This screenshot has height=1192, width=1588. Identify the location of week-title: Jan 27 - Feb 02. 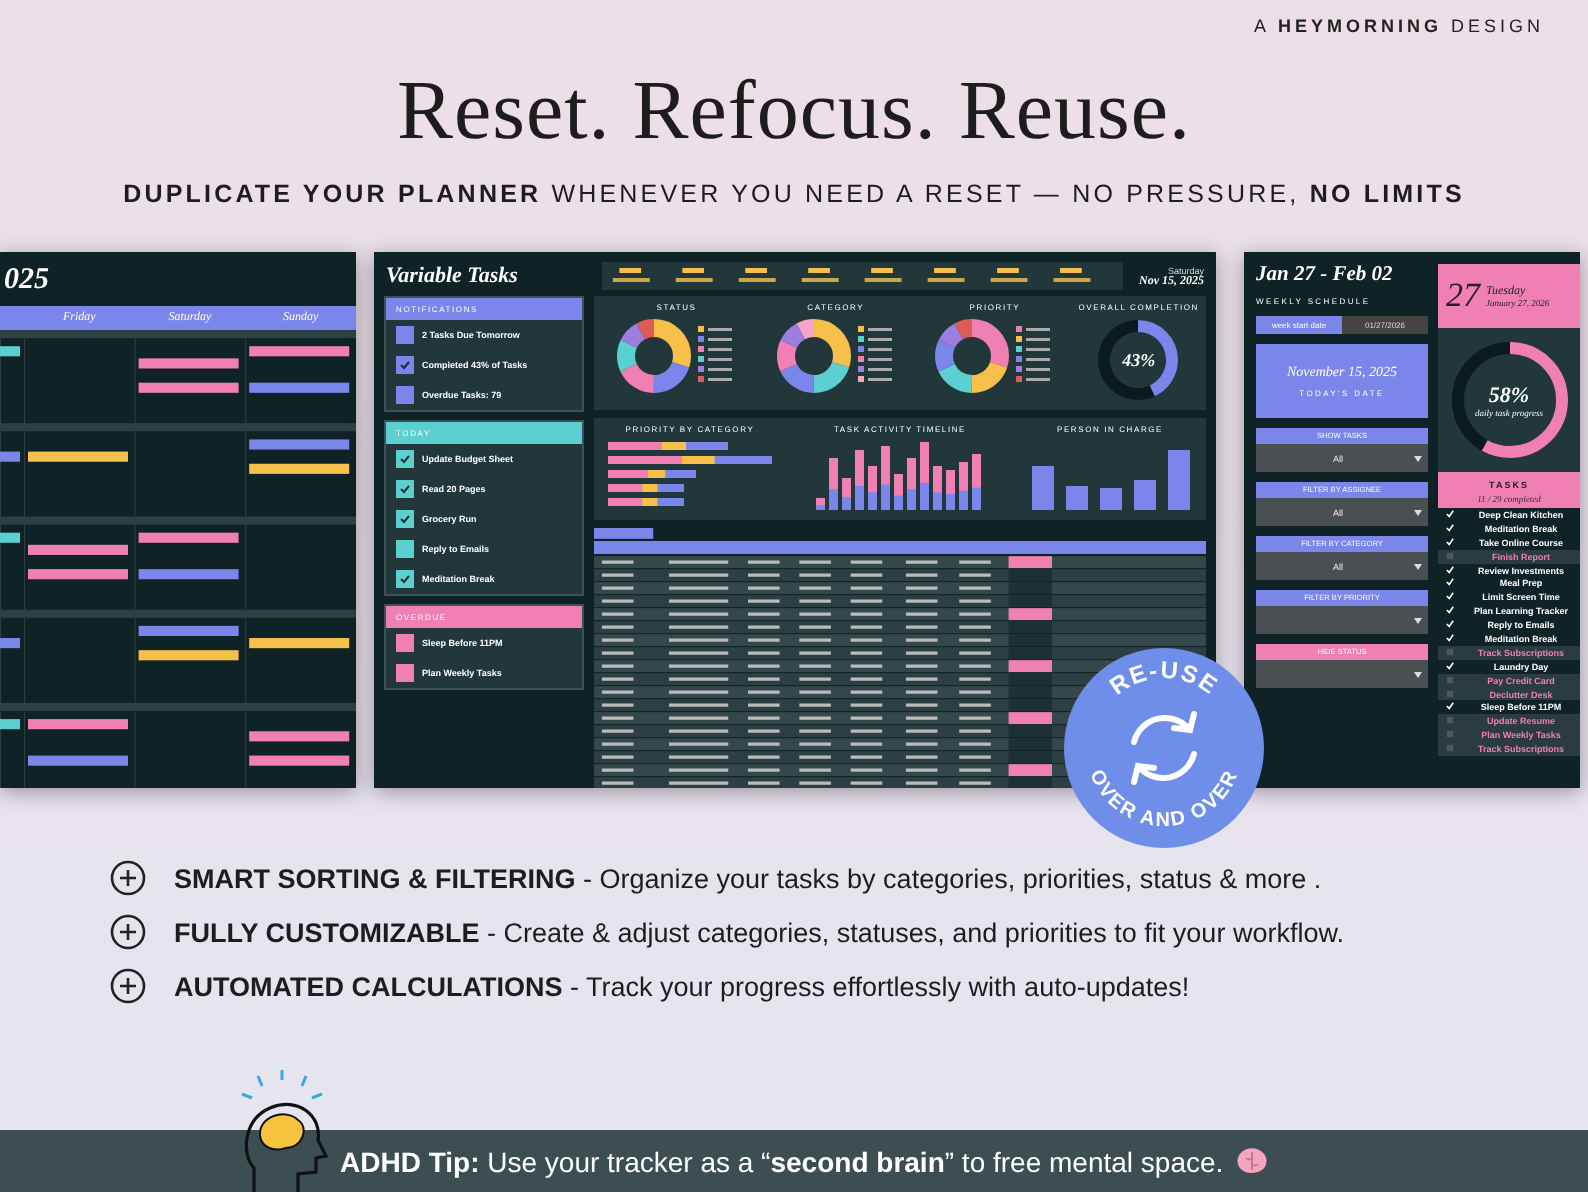
(1325, 275).